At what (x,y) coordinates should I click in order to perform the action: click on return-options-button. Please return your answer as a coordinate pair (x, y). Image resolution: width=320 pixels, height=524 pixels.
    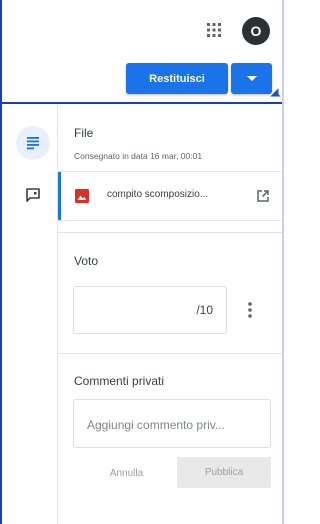
    Looking at the image, I should click on (251, 78).